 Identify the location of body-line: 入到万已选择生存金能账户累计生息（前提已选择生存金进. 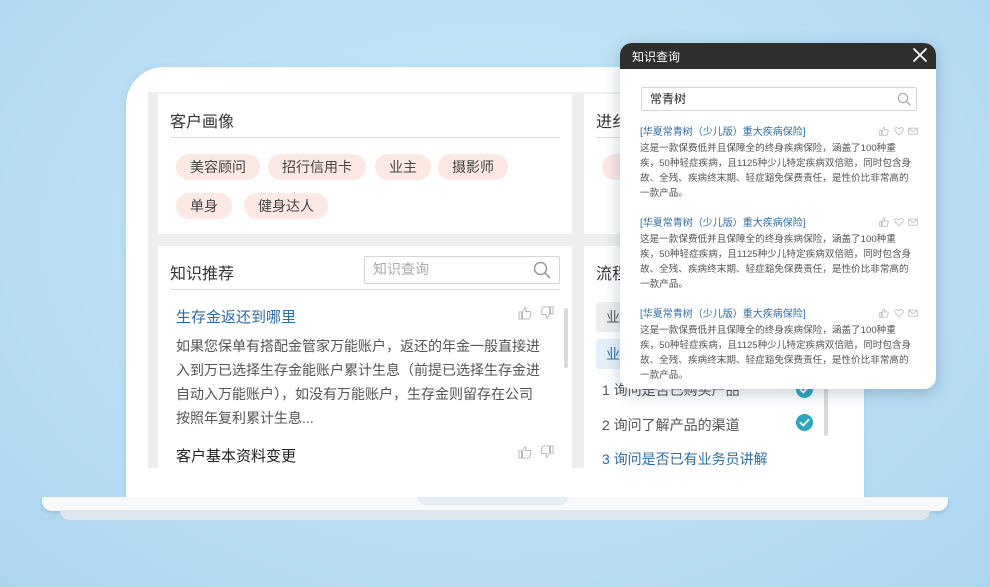
(358, 370).